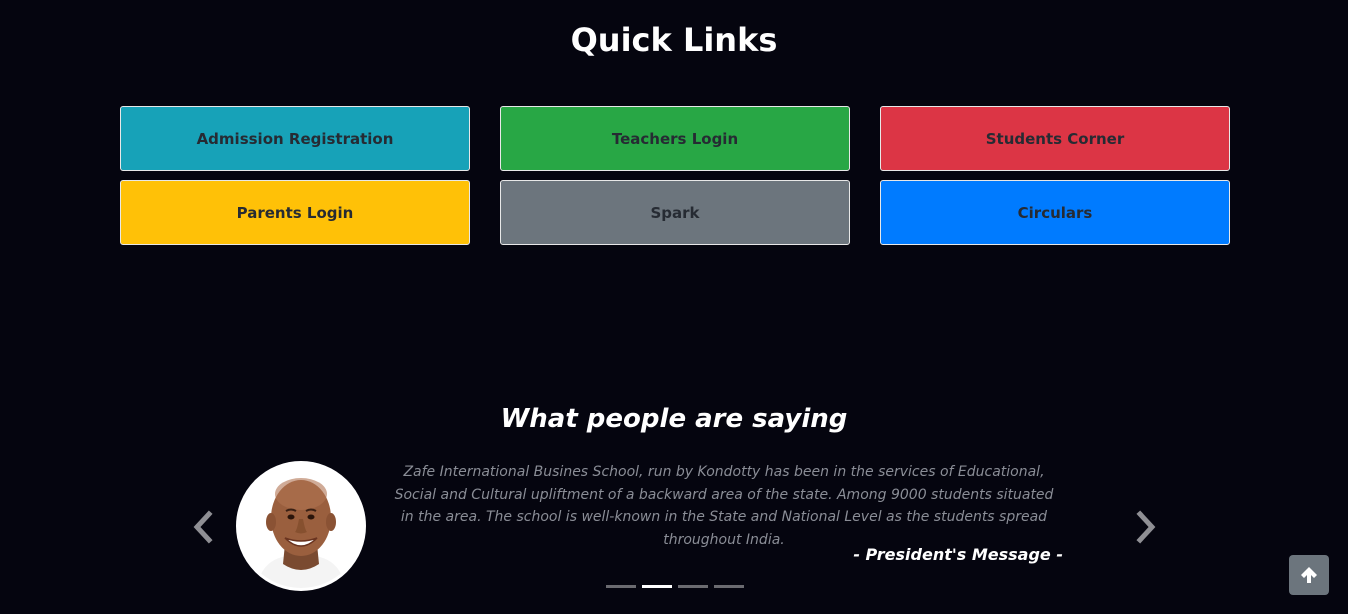  I want to click on teachers-login-button: Teachers Login, so click(675, 138).